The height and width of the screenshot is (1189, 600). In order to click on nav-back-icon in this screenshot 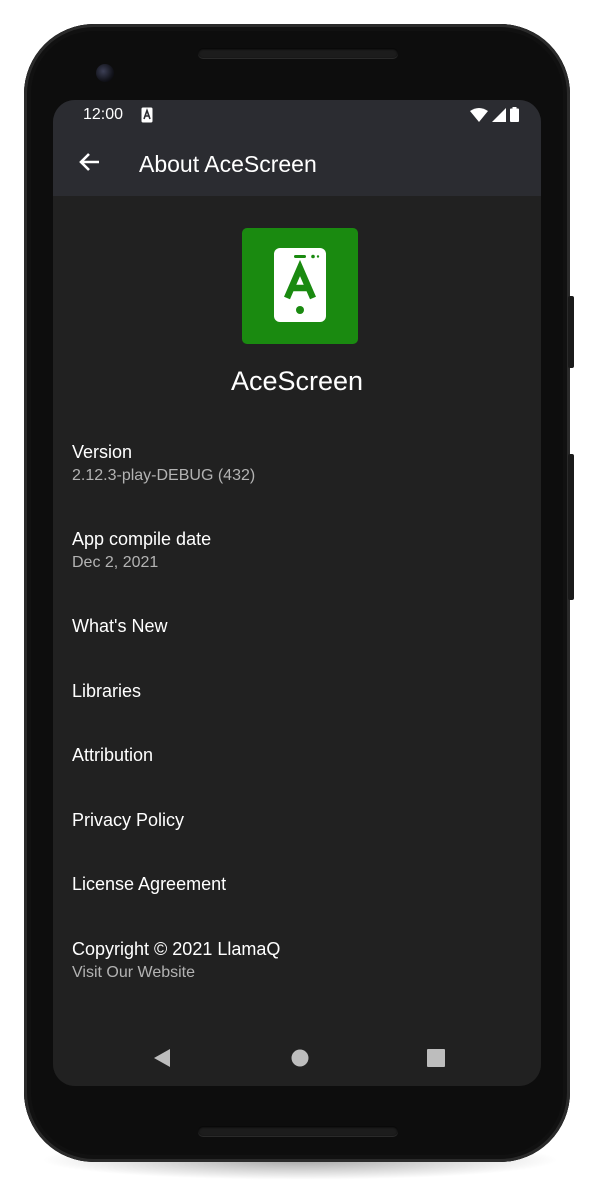, I will do `click(162, 1060)`.